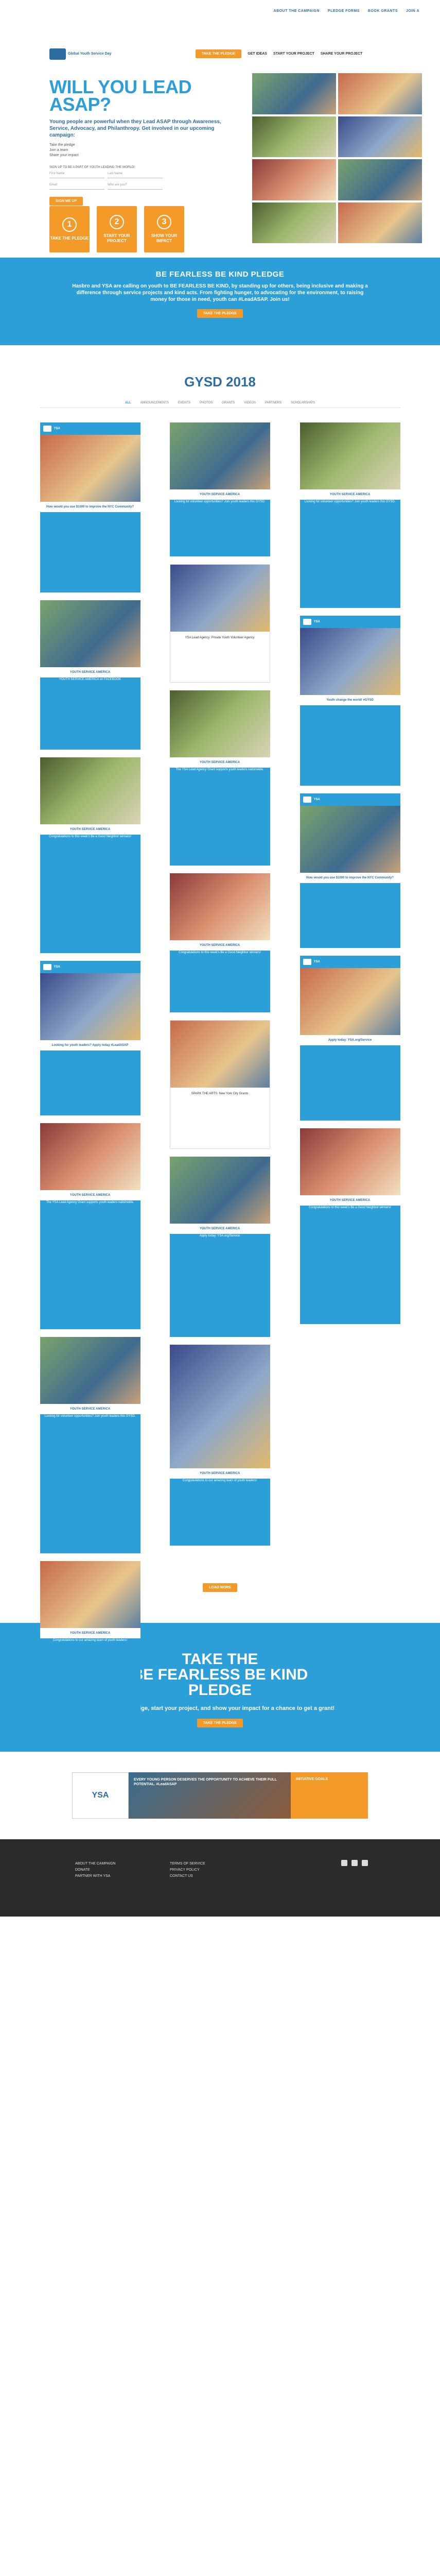 The width and height of the screenshot is (440, 2576). I want to click on footer-link: PRIVACY POLICY, so click(187, 1870).